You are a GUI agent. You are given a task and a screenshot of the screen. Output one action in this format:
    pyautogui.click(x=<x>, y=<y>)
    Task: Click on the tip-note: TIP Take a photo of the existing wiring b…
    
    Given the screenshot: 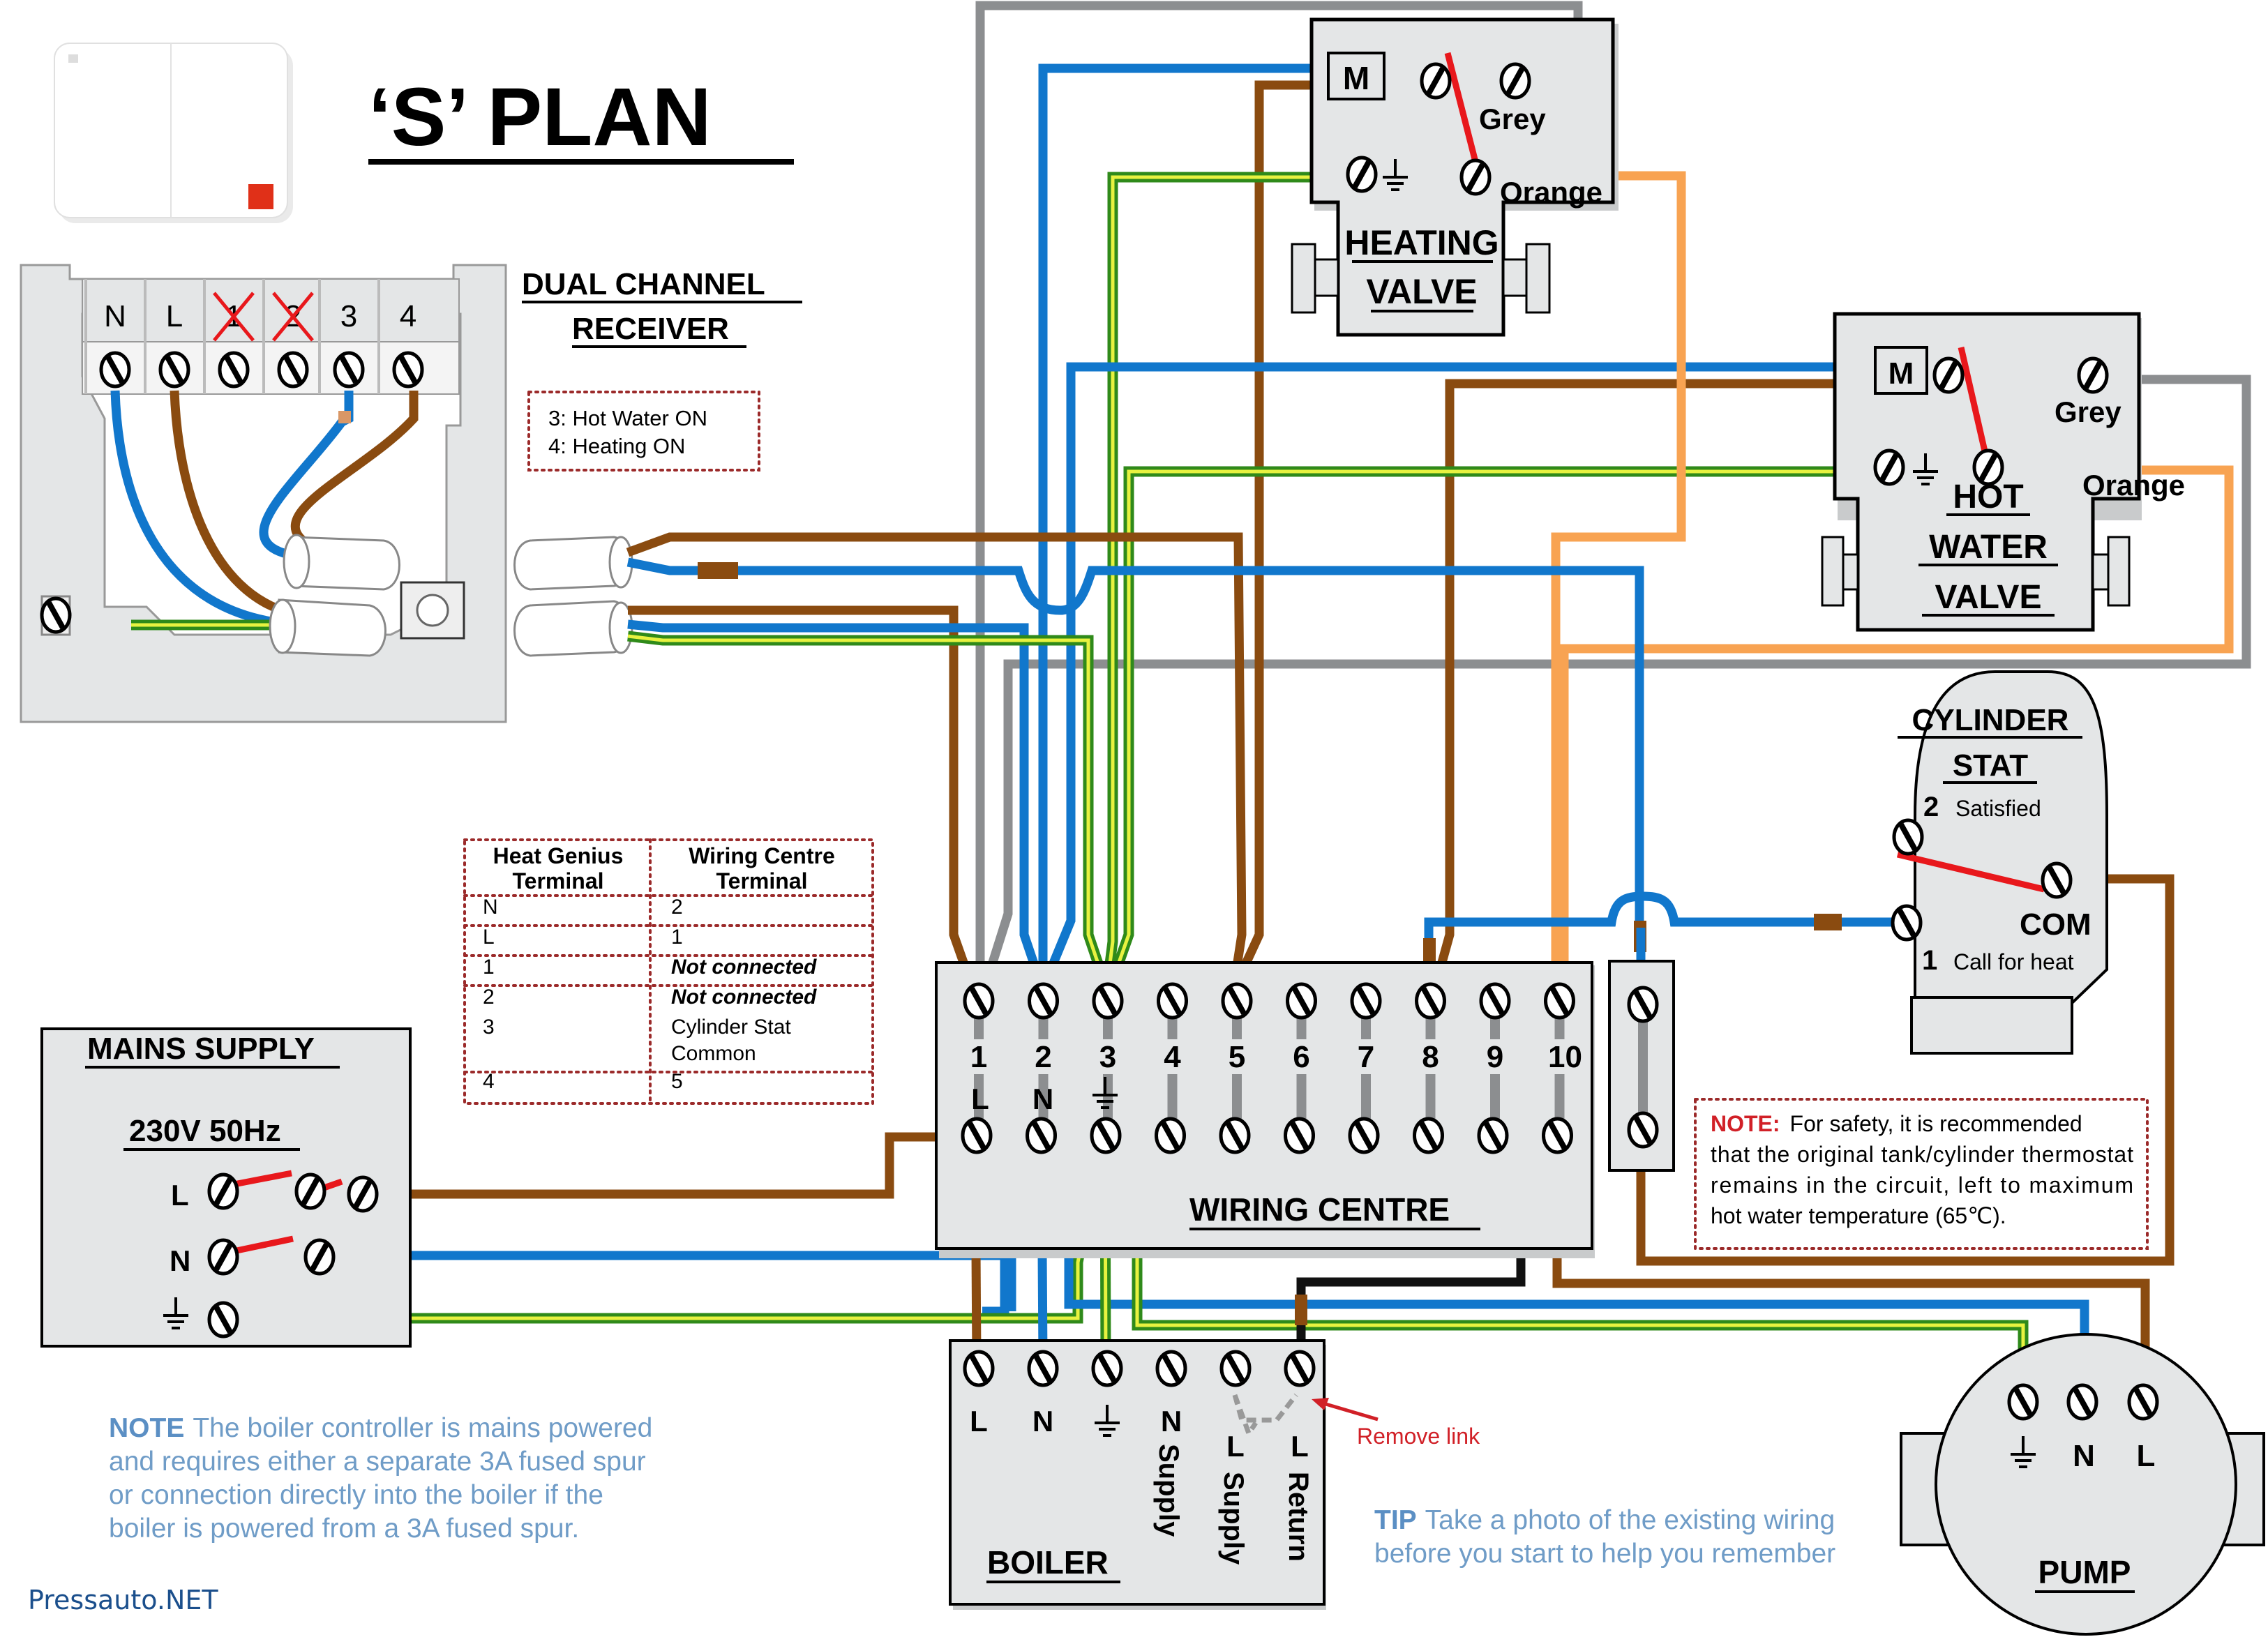 What is the action you would take?
    pyautogui.click(x=1604, y=1537)
    